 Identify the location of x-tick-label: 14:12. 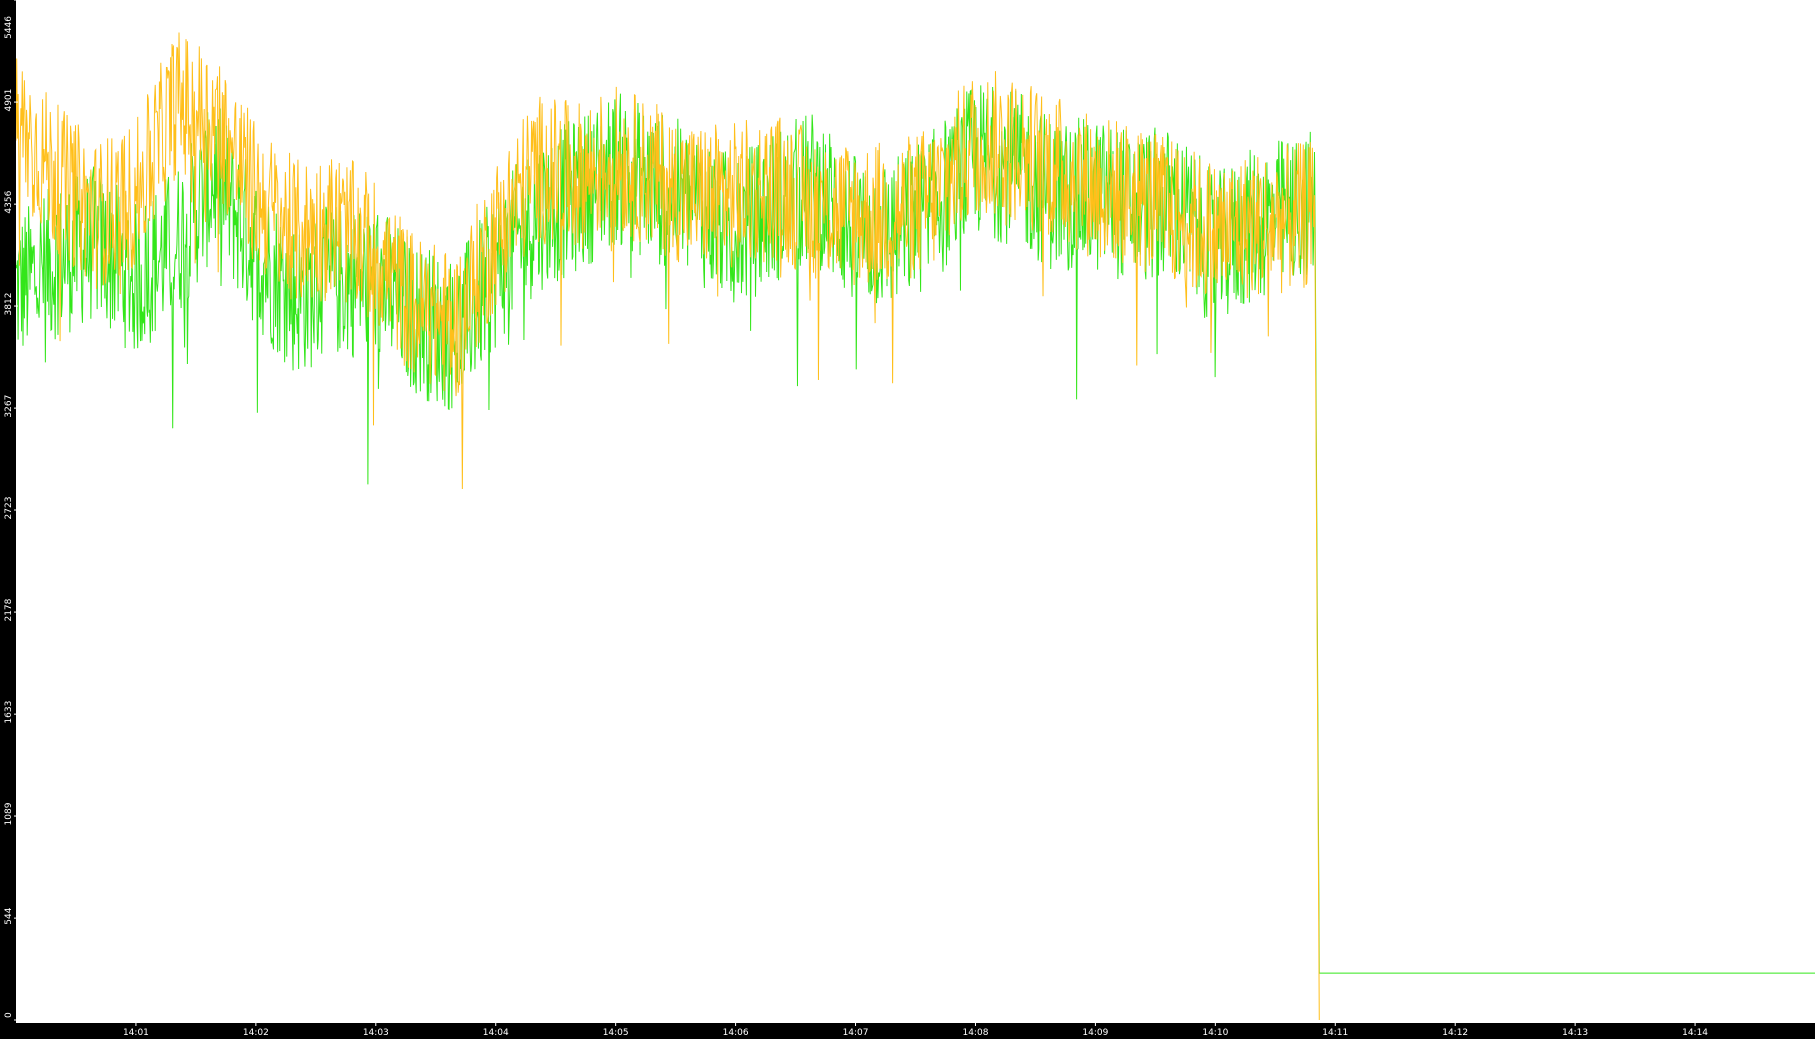
(1455, 1033).